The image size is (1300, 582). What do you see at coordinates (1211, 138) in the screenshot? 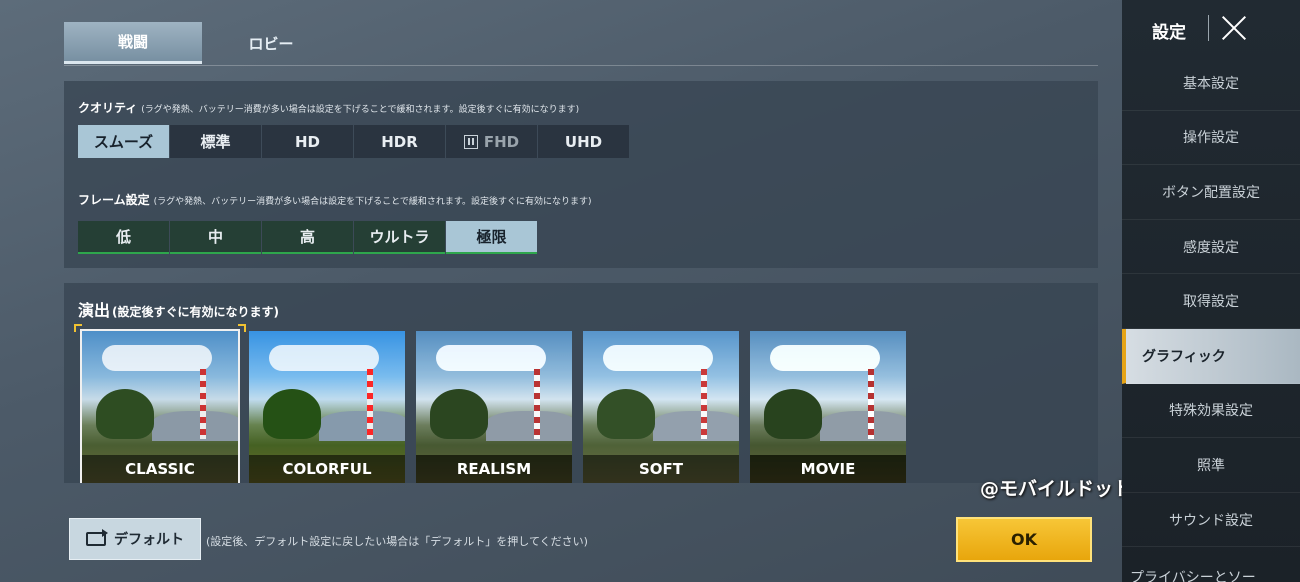
I see `sidebar-item-controls: 操作設定` at bounding box center [1211, 138].